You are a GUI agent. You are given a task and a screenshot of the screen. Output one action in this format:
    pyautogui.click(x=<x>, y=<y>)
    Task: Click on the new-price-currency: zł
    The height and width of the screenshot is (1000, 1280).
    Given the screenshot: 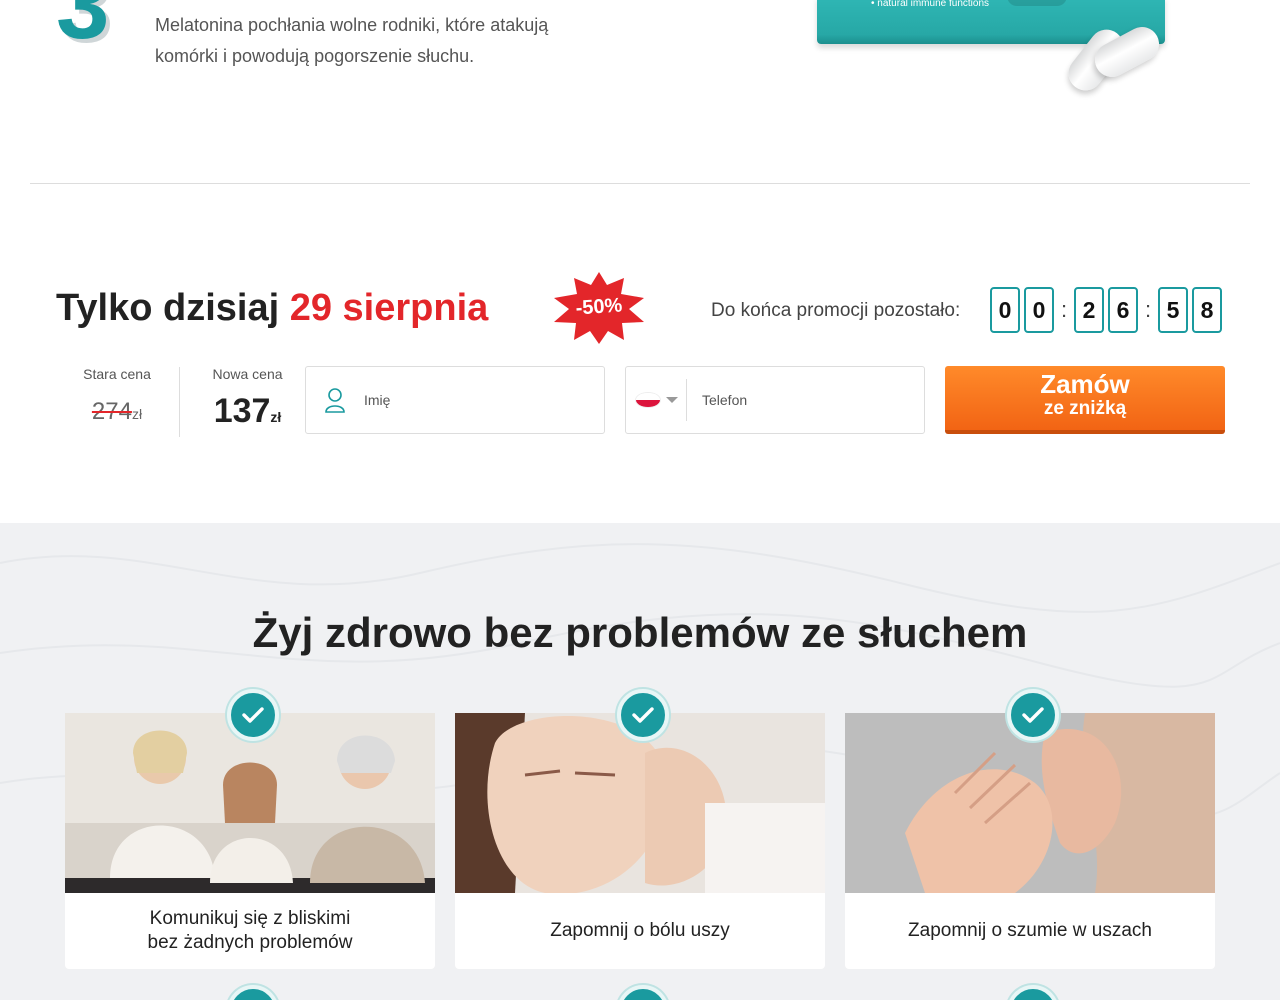 What is the action you would take?
    pyautogui.click(x=276, y=417)
    